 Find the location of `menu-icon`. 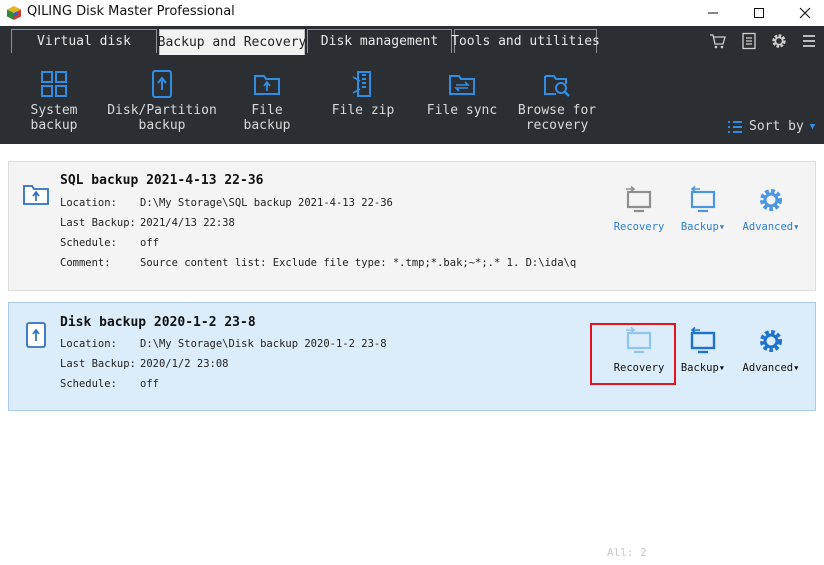

menu-icon is located at coordinates (809, 41).